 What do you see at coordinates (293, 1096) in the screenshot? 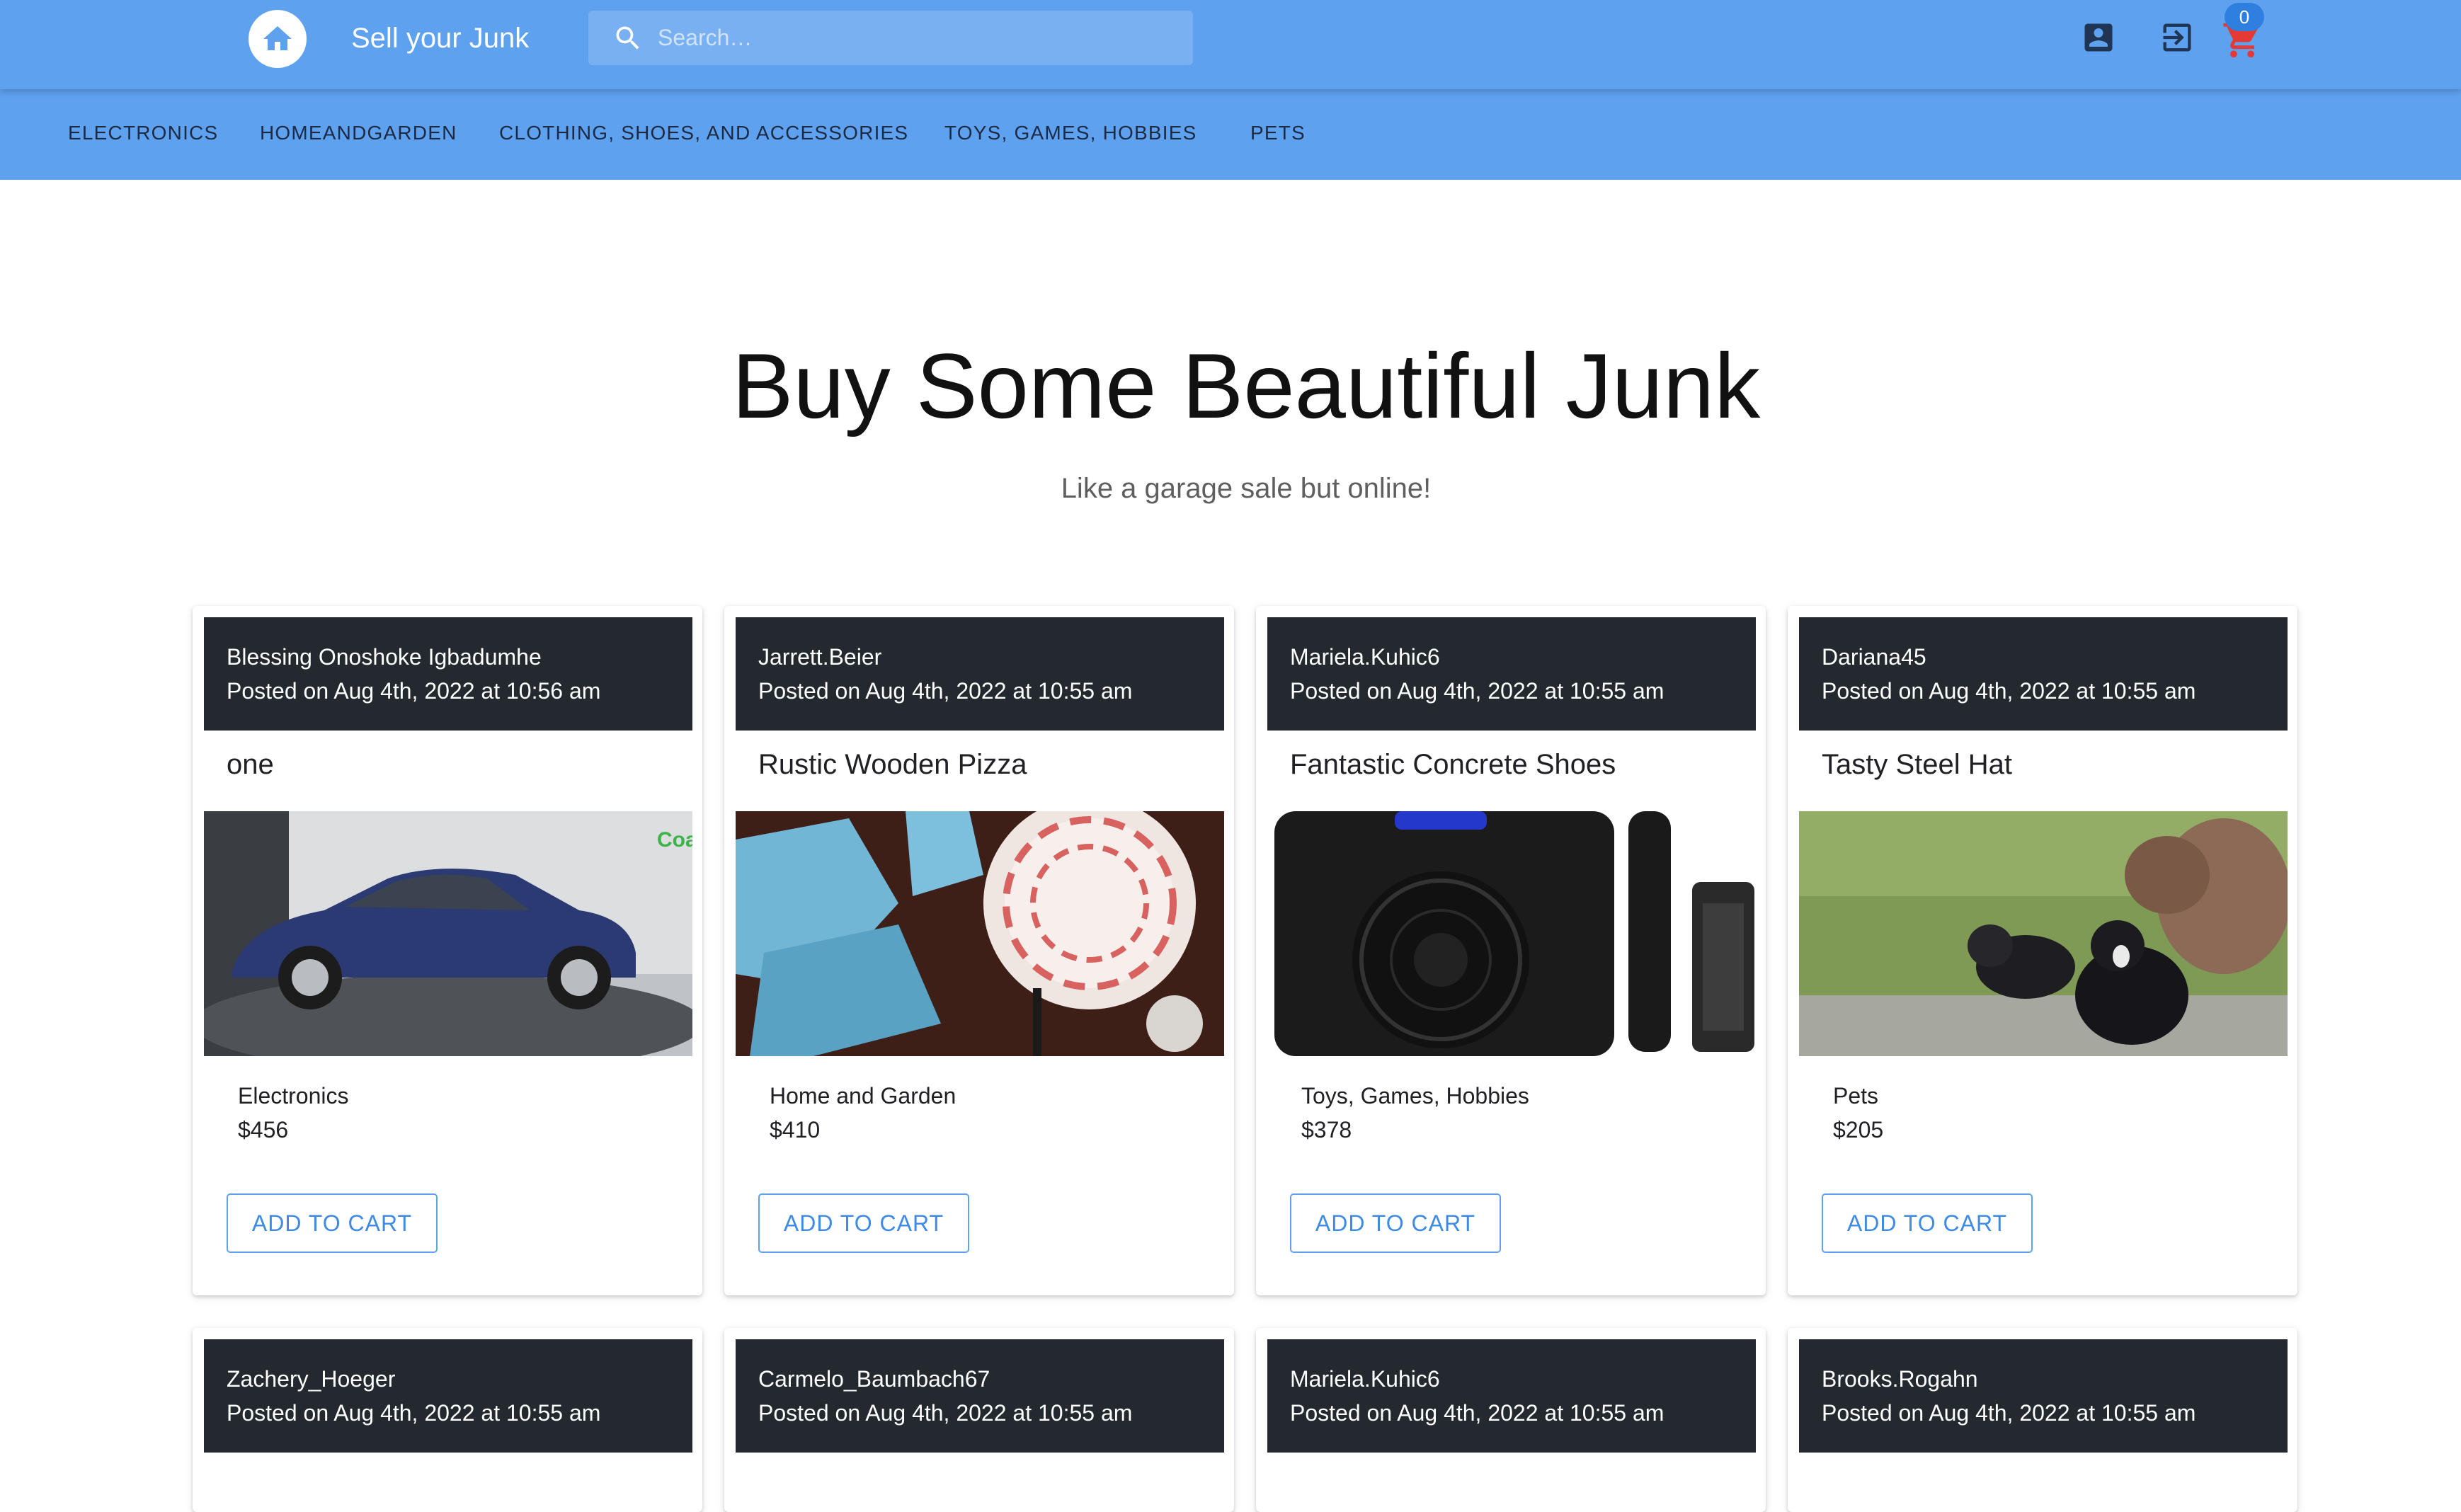
I see `card-category: Electronics` at bounding box center [293, 1096].